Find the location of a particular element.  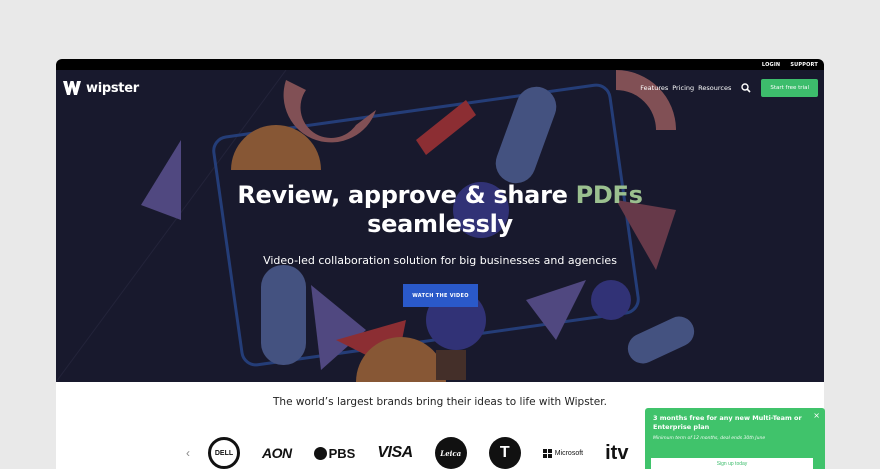

chevron-left-icon: ‹ is located at coordinates (188, 453).